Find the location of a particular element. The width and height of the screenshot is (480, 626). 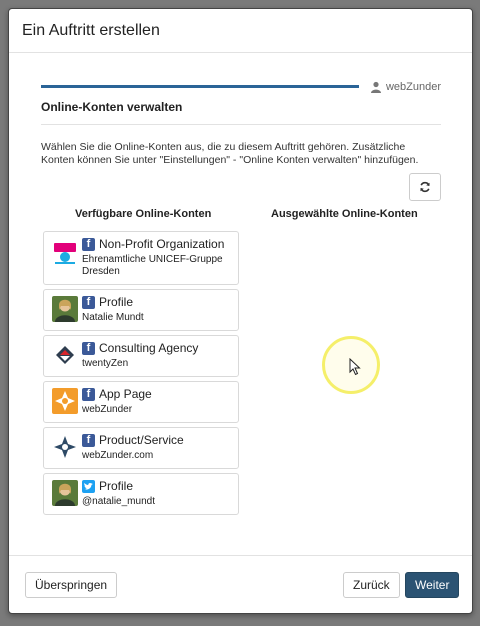

account-username: webZunder is located at coordinates (413, 87).